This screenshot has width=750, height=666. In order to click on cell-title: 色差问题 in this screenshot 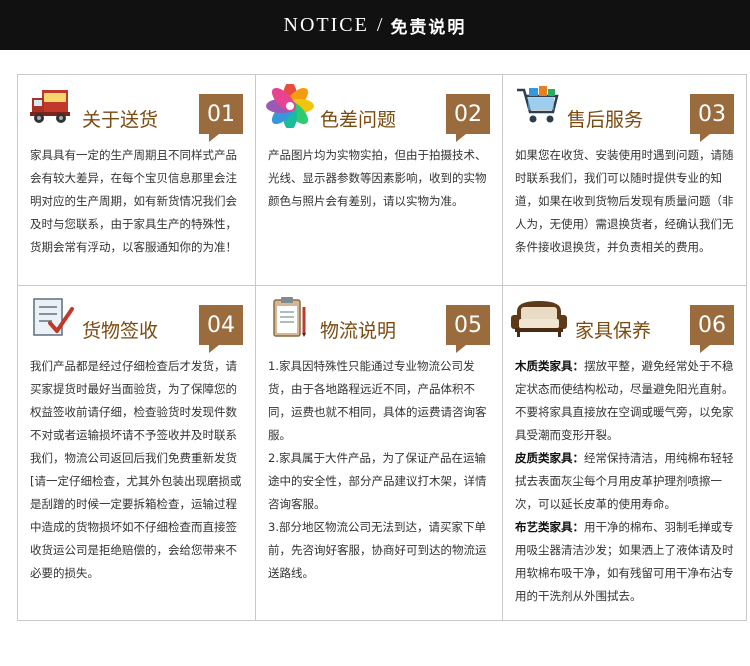, I will do `click(358, 120)`.